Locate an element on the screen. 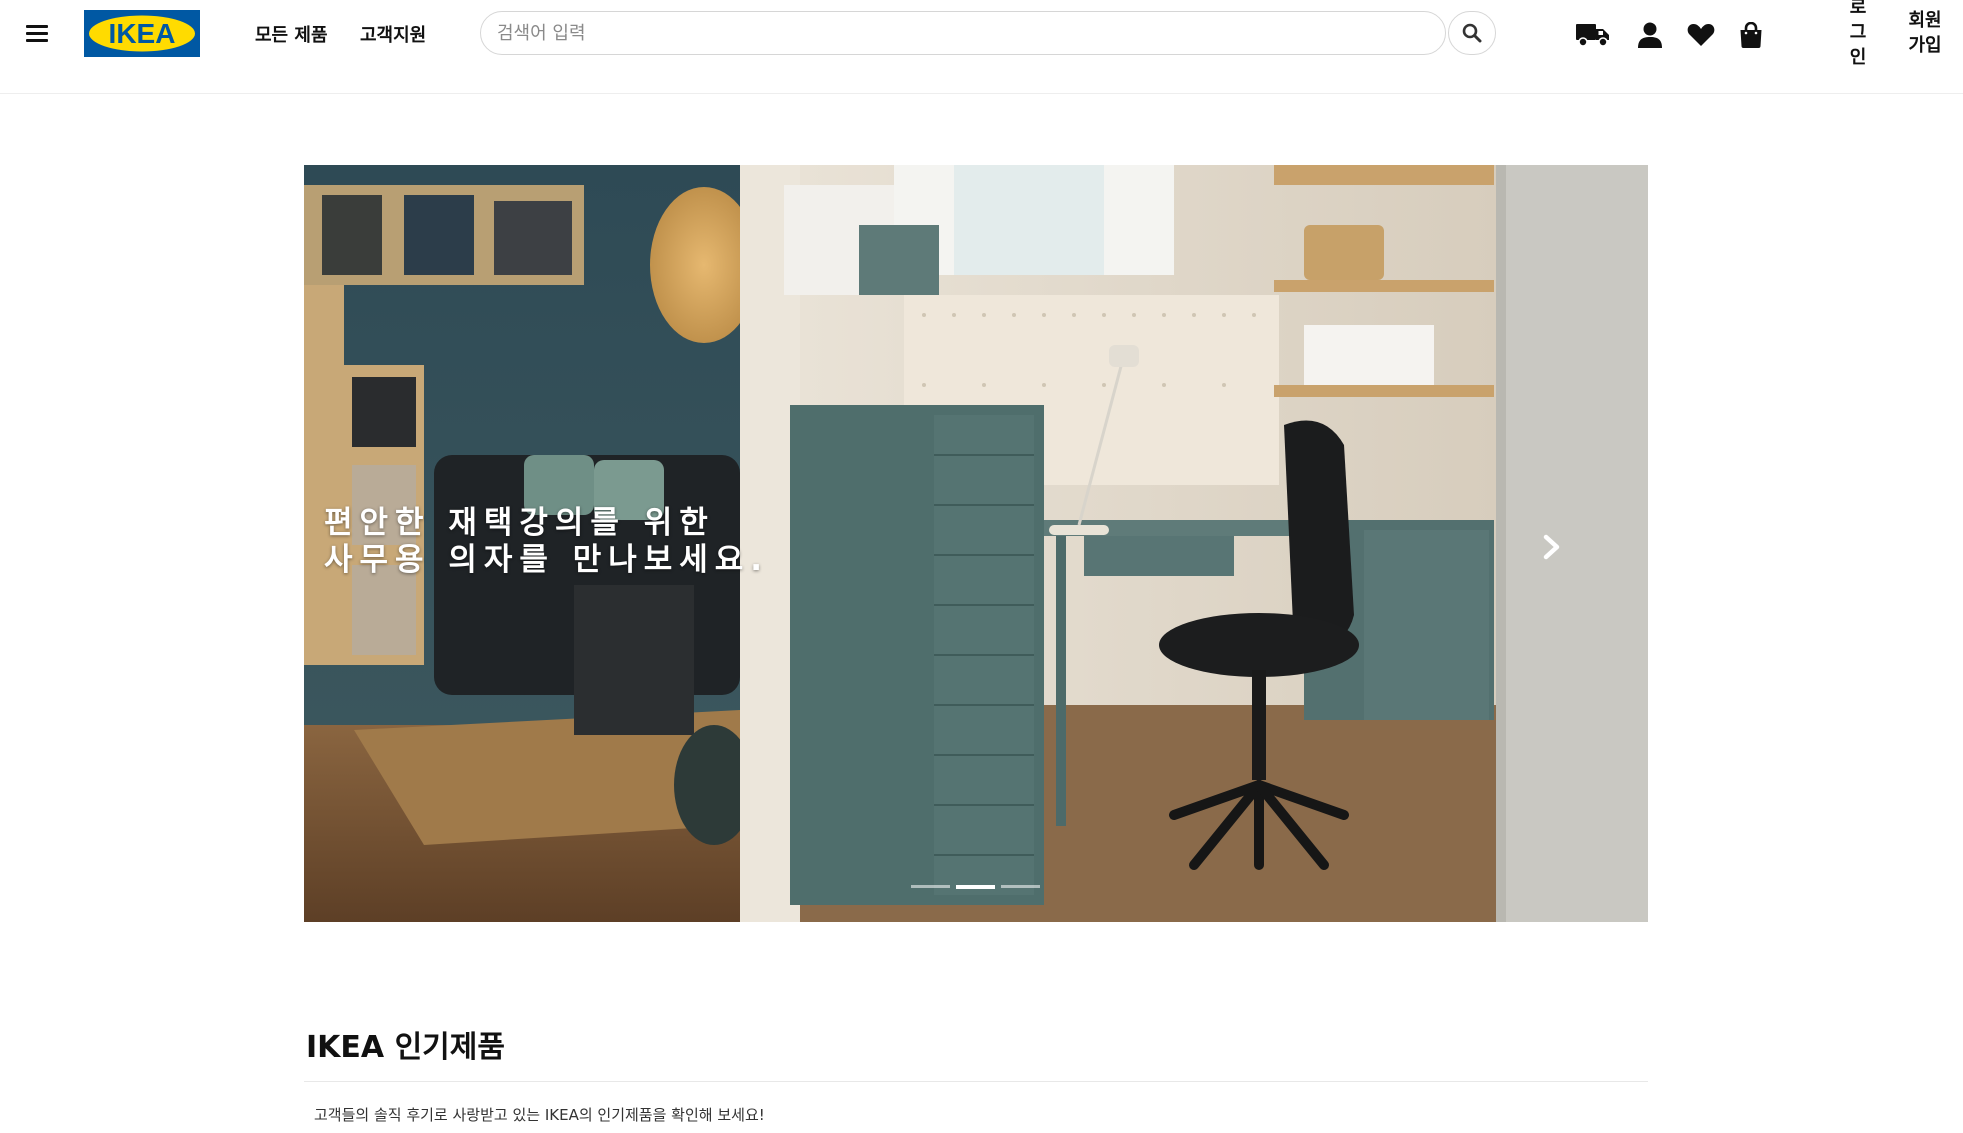 This screenshot has width=1963, height=1133. cart-button is located at coordinates (1751, 35).